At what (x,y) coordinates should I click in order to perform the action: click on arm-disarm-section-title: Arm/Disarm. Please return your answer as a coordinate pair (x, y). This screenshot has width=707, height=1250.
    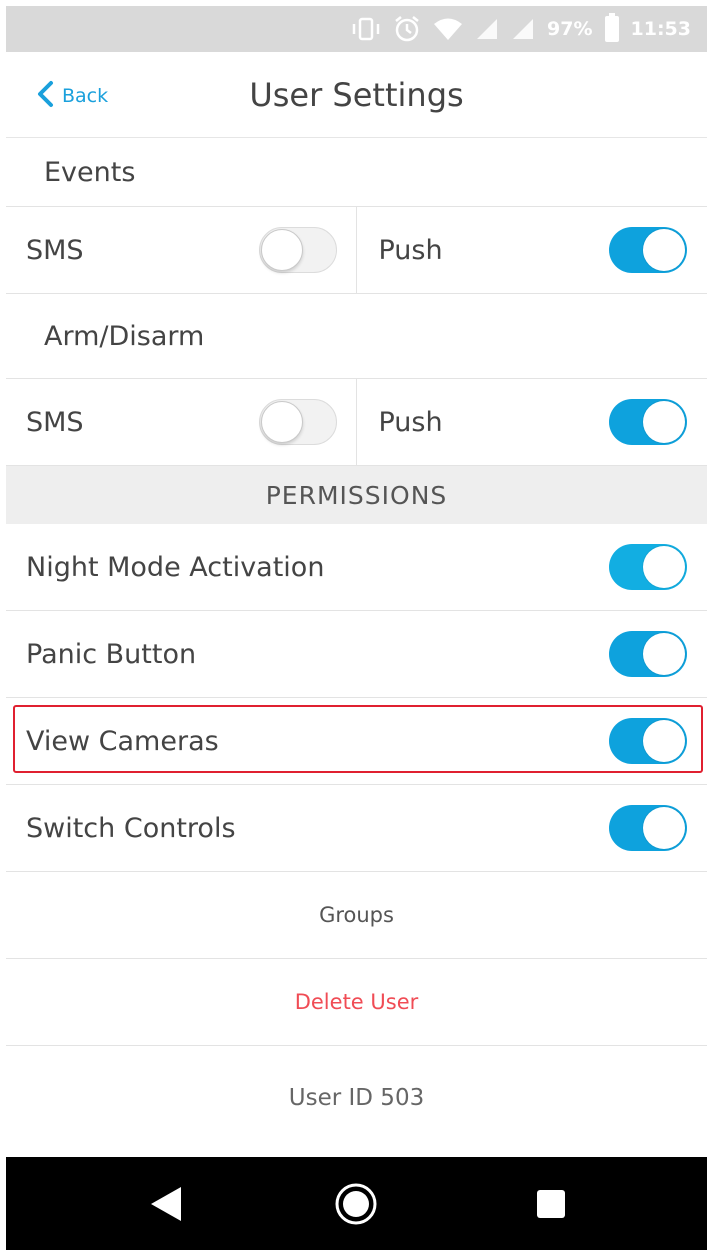
    Looking at the image, I should click on (124, 336).